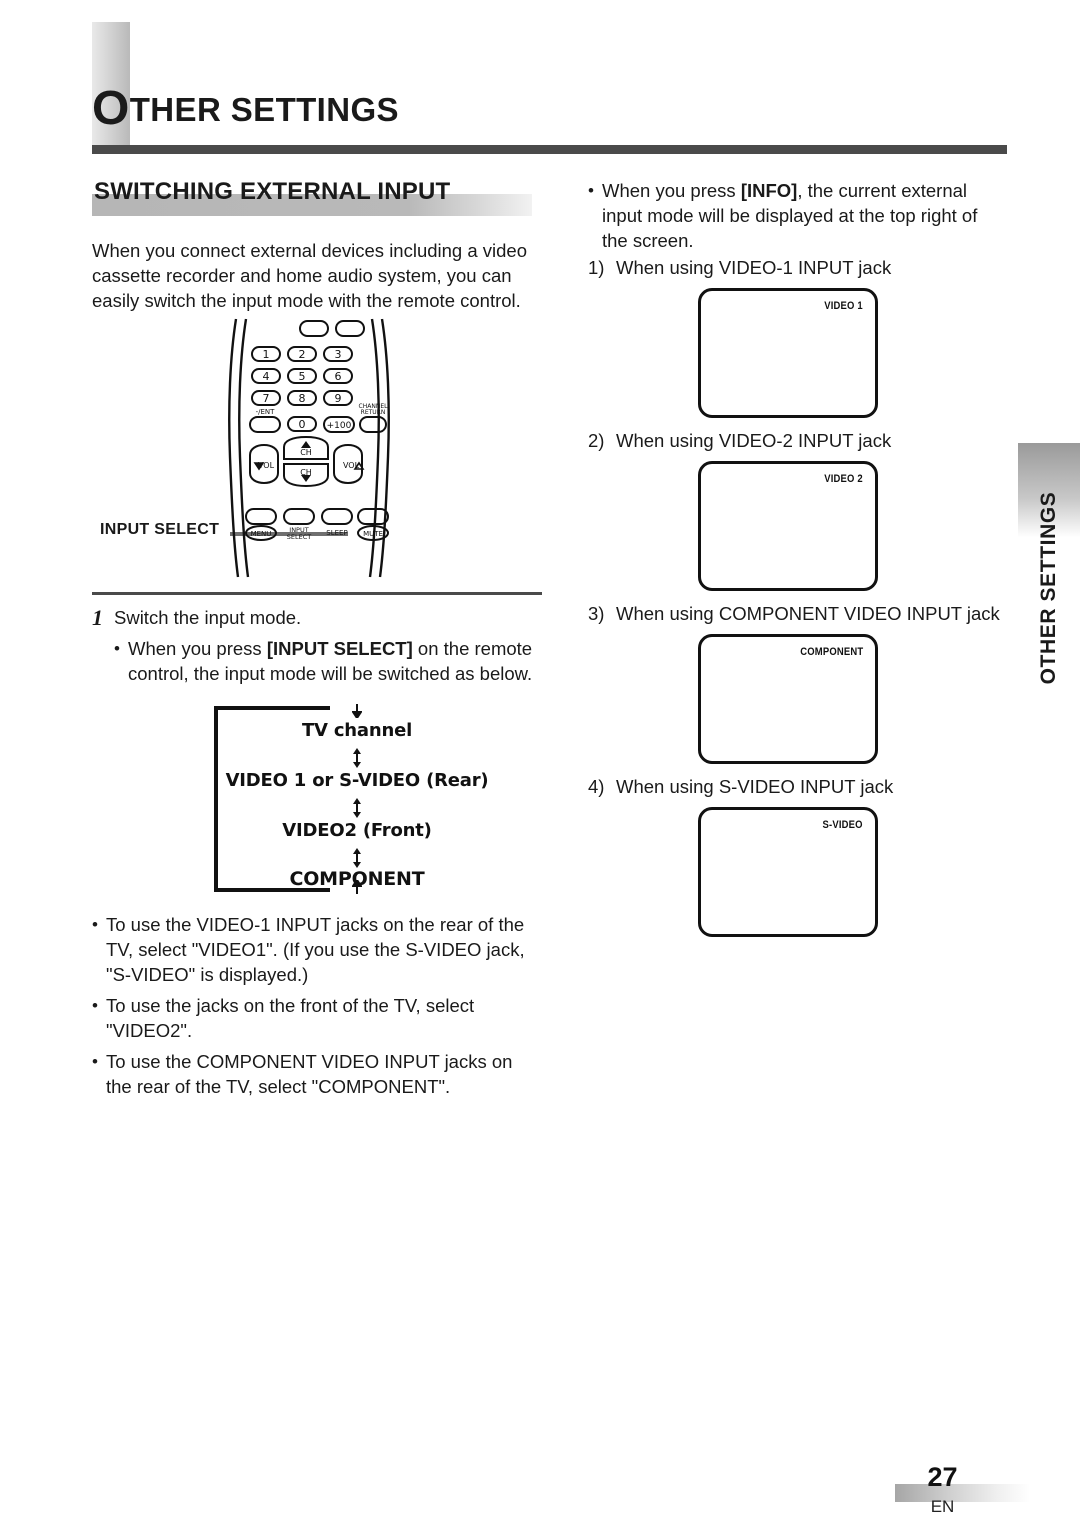 Image resolution: width=1080 pixels, height=1526 pixels. I want to click on svg-text: 5, so click(302, 376).